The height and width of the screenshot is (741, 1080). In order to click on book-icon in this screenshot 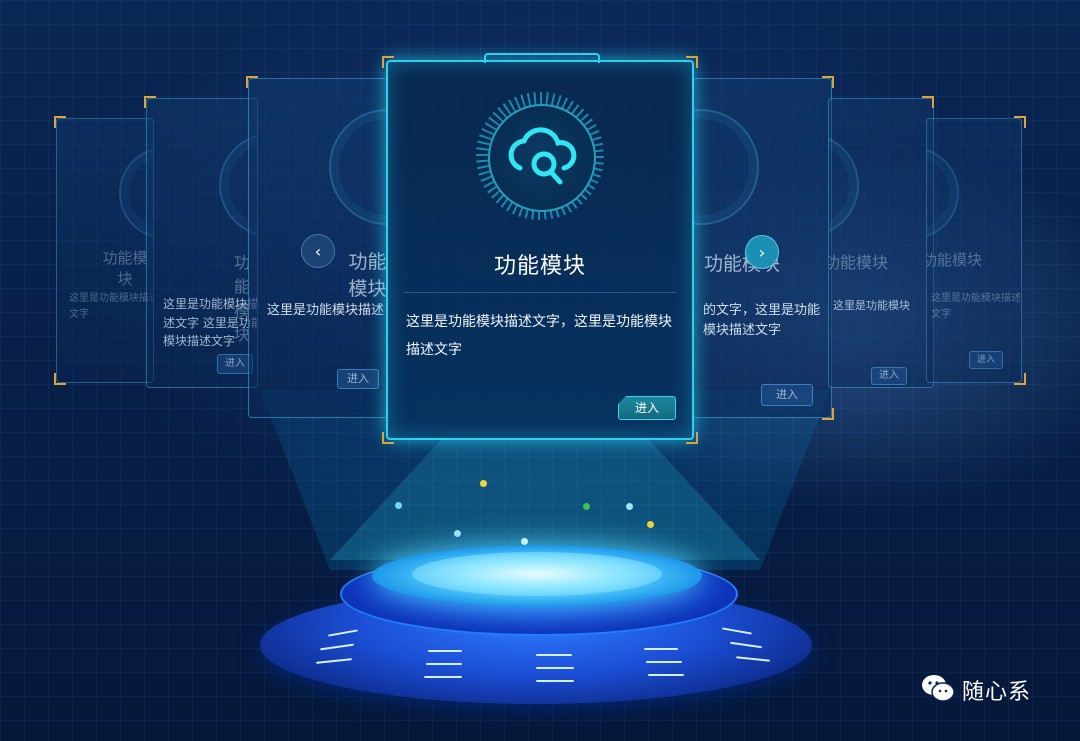, I will do `click(943, 193)`.